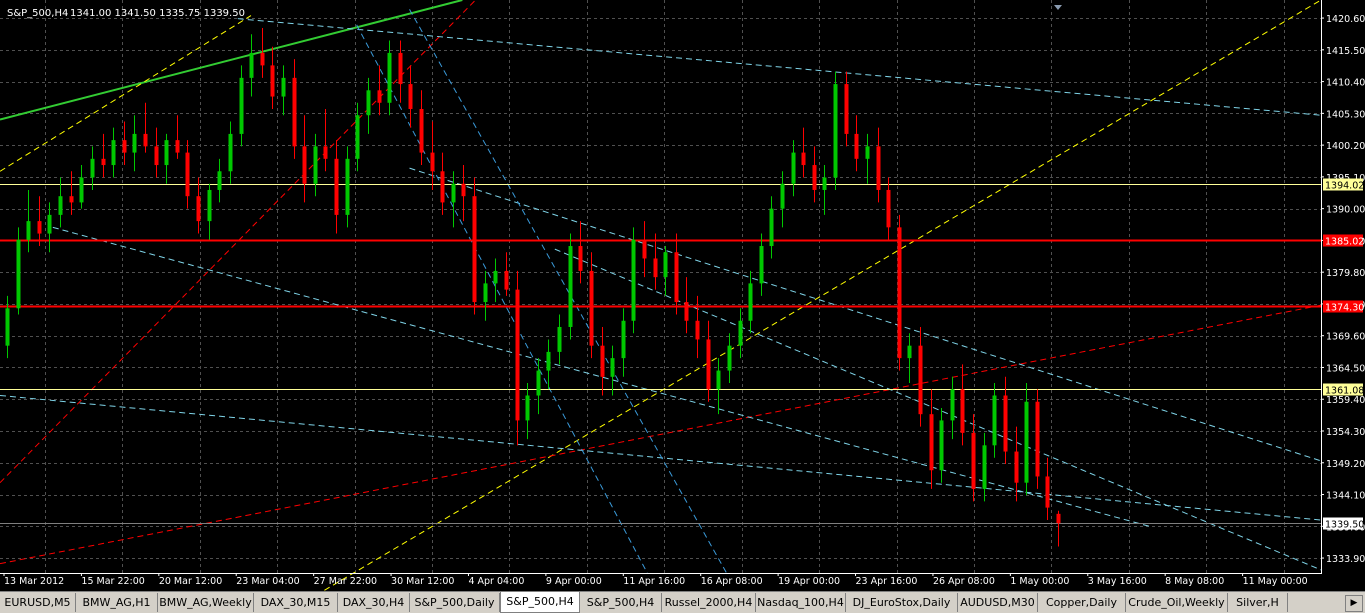 The height and width of the screenshot is (613, 1365). Describe the element at coordinates (1345, 559) in the screenshot. I see `price-tick-label: 1333.90` at that location.